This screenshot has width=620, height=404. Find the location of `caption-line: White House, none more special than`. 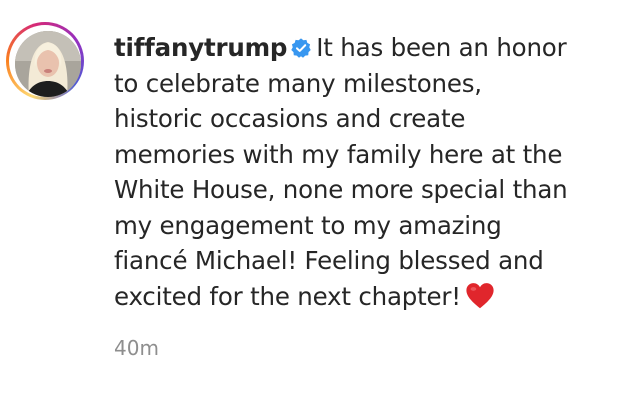

caption-line: White House, none more special than is located at coordinates (341, 189).